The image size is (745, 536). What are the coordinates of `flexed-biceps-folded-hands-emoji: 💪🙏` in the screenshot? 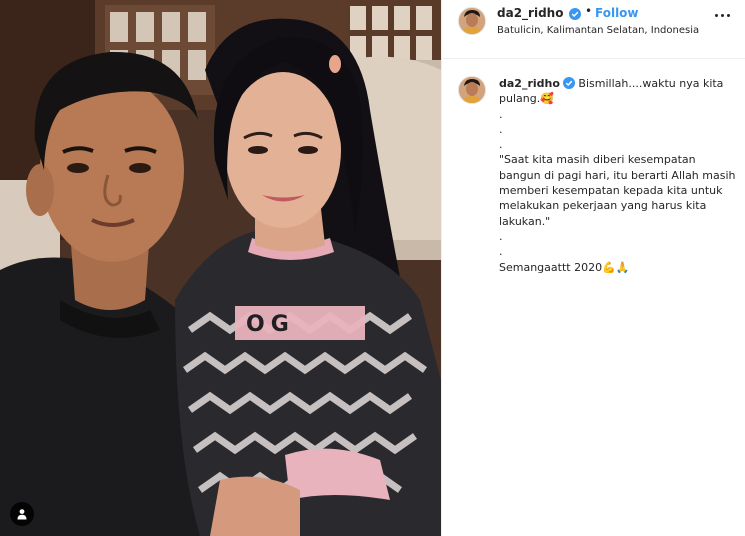 It's located at (616, 267).